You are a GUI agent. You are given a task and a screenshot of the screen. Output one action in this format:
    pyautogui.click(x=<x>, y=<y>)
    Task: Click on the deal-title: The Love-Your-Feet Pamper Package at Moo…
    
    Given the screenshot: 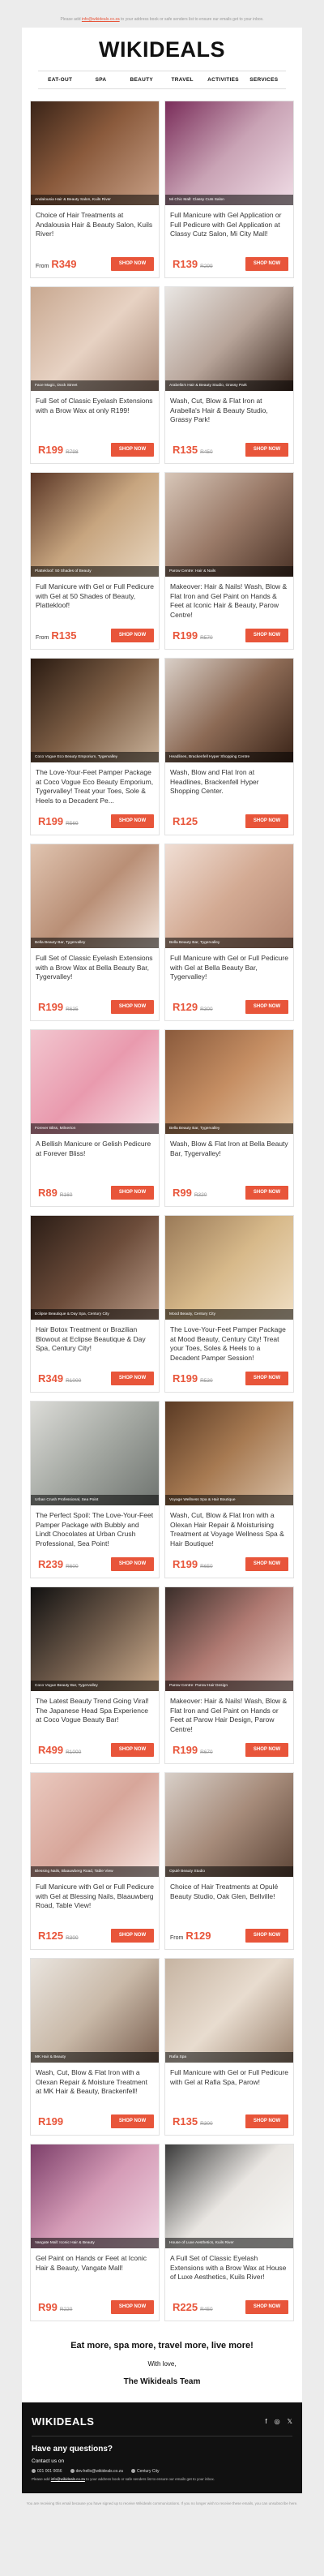 What is the action you would take?
    pyautogui.click(x=229, y=1343)
    